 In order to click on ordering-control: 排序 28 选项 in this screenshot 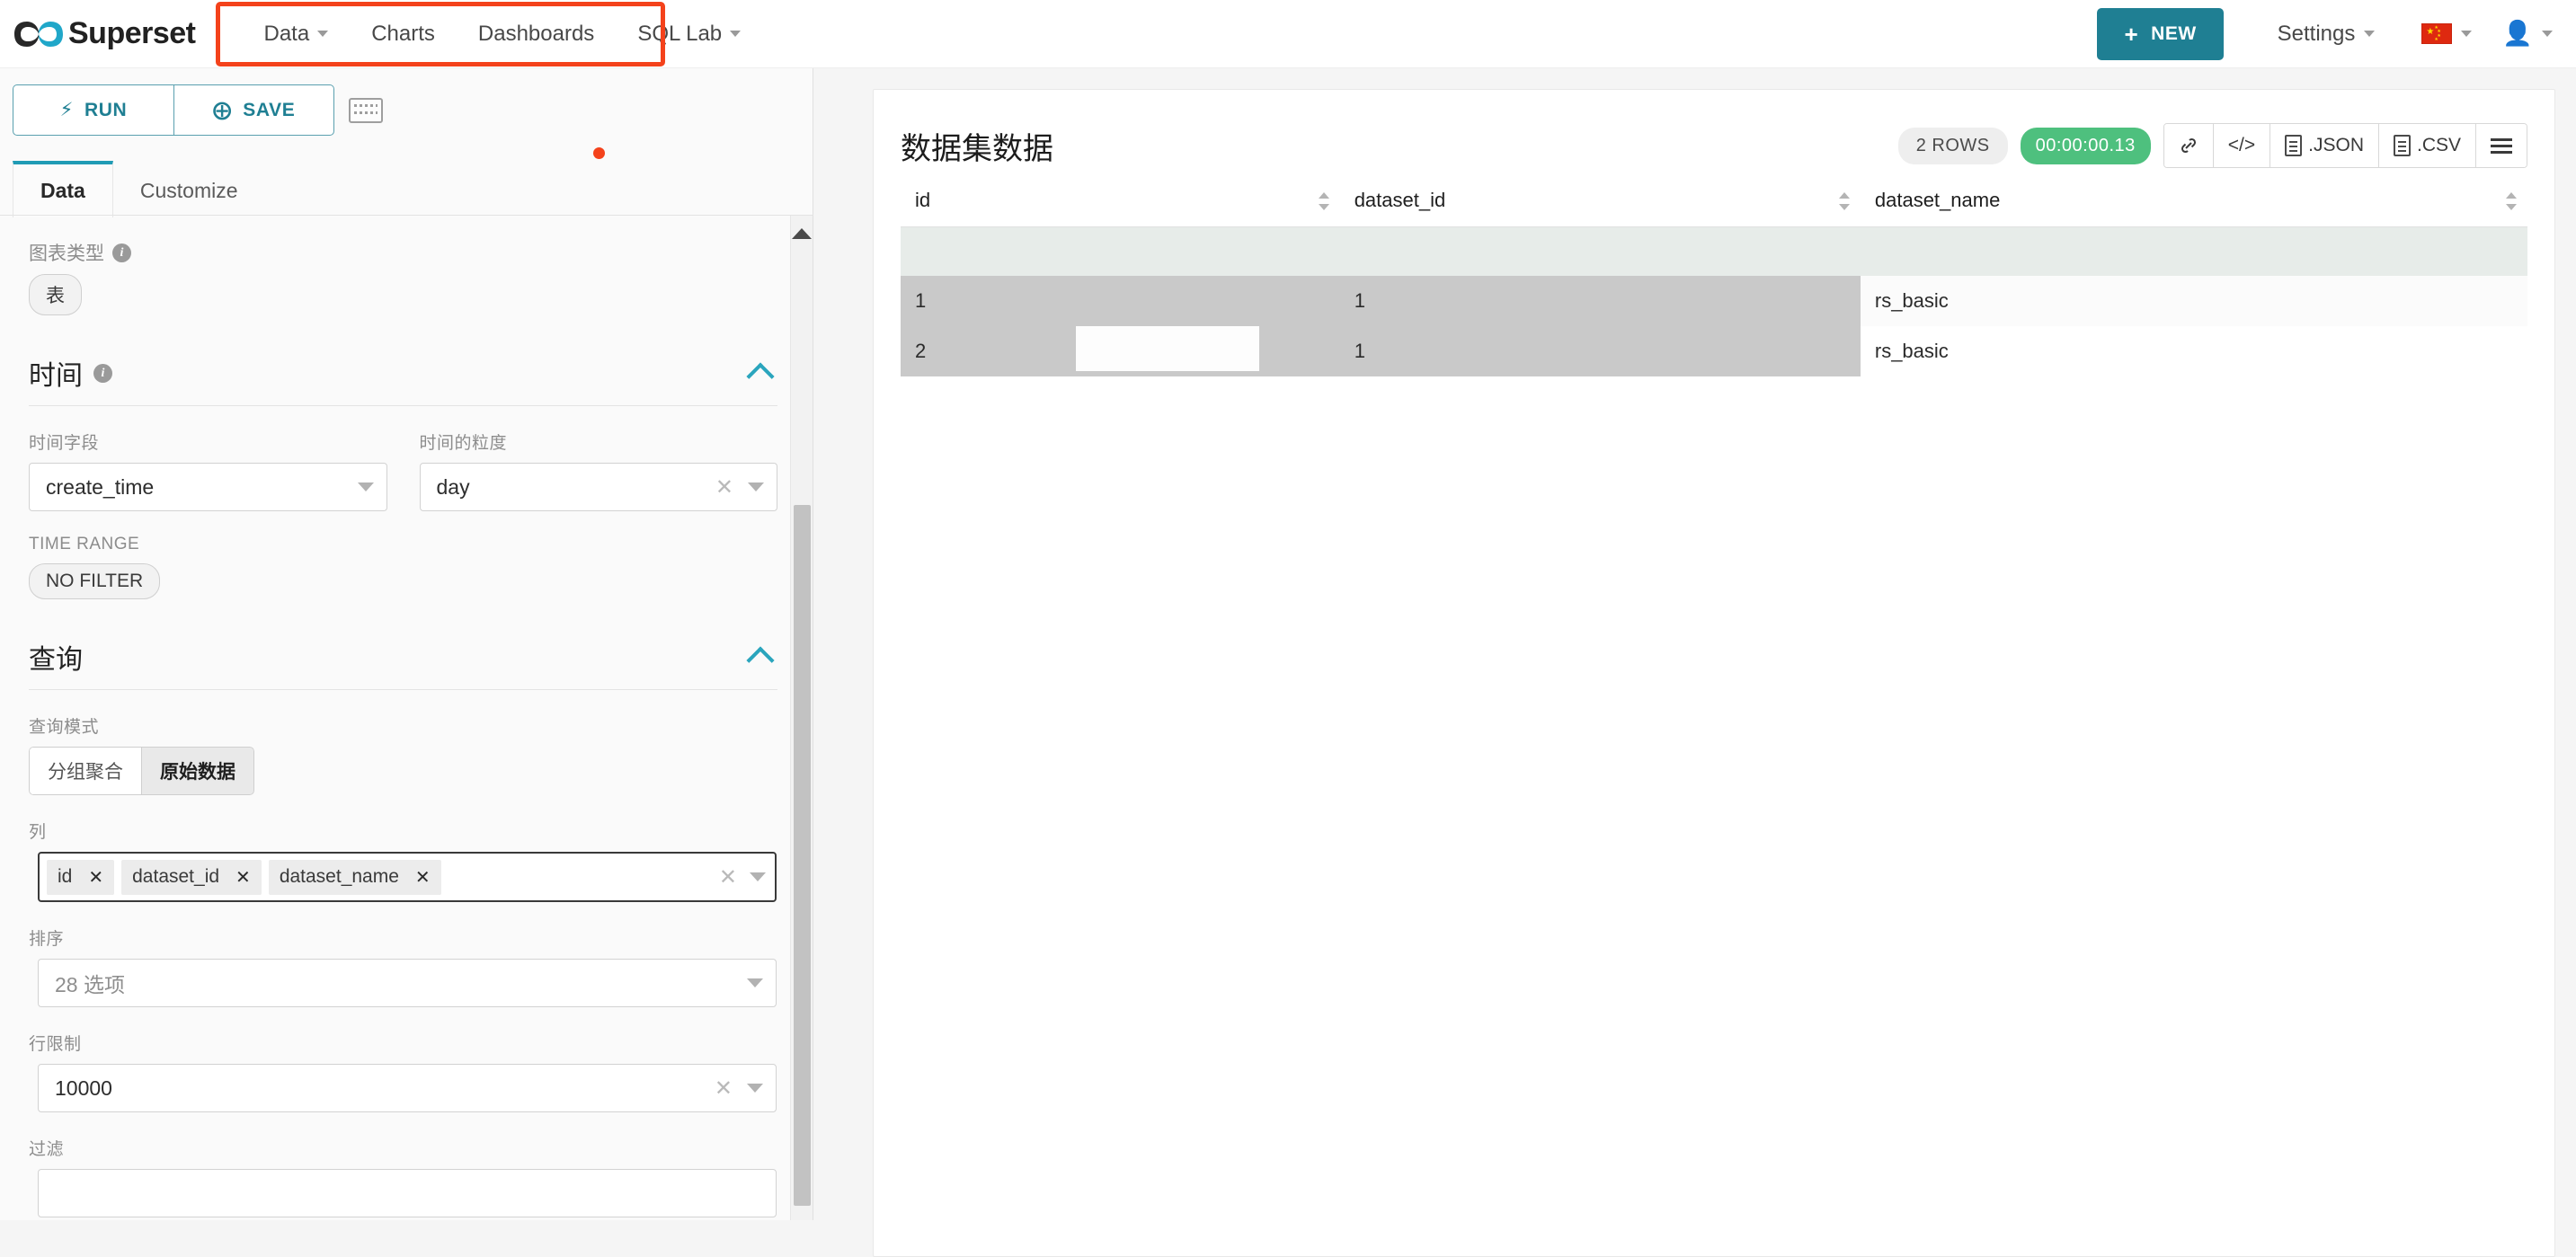, I will do `click(403, 966)`.